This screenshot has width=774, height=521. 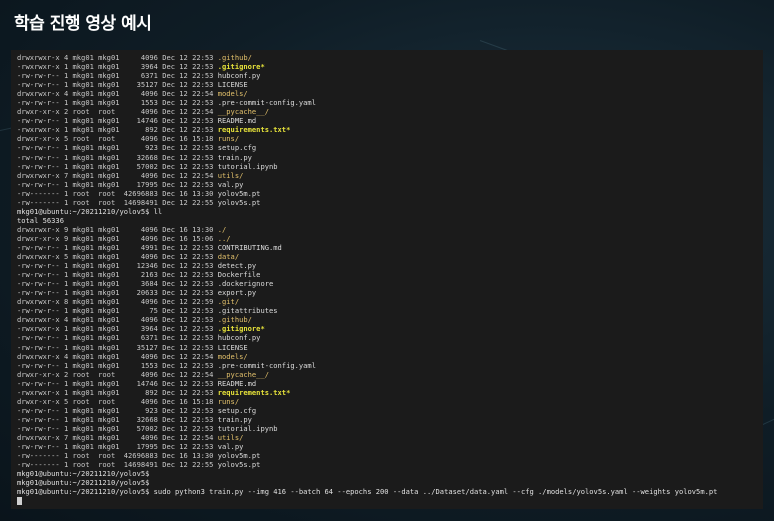 What do you see at coordinates (232, 85) in the screenshot?
I see `file-name: LICENSE` at bounding box center [232, 85].